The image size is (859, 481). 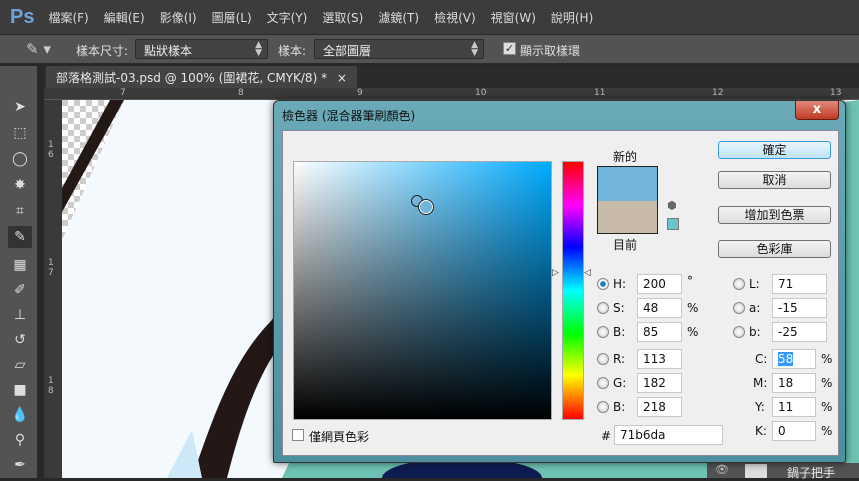 I want to click on g-input: 182, so click(x=659, y=383).